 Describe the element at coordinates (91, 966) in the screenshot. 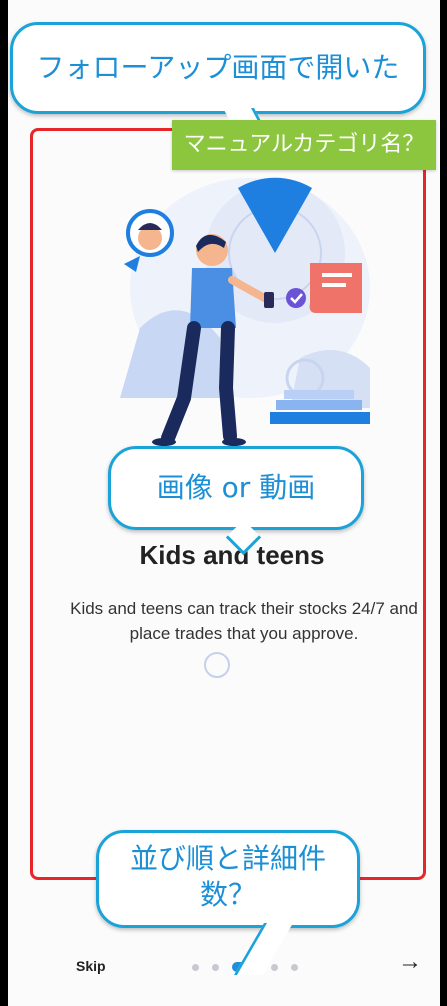

I see `skip-button: Skip` at that location.